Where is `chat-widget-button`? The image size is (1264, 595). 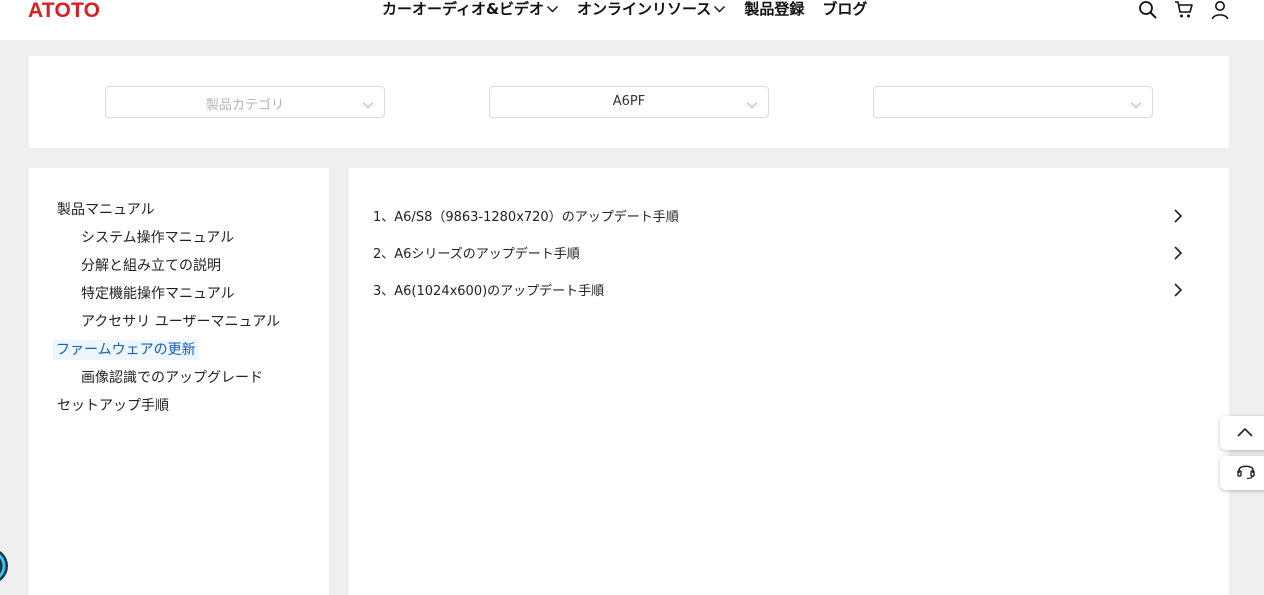 chat-widget-button is located at coordinates (5, 566).